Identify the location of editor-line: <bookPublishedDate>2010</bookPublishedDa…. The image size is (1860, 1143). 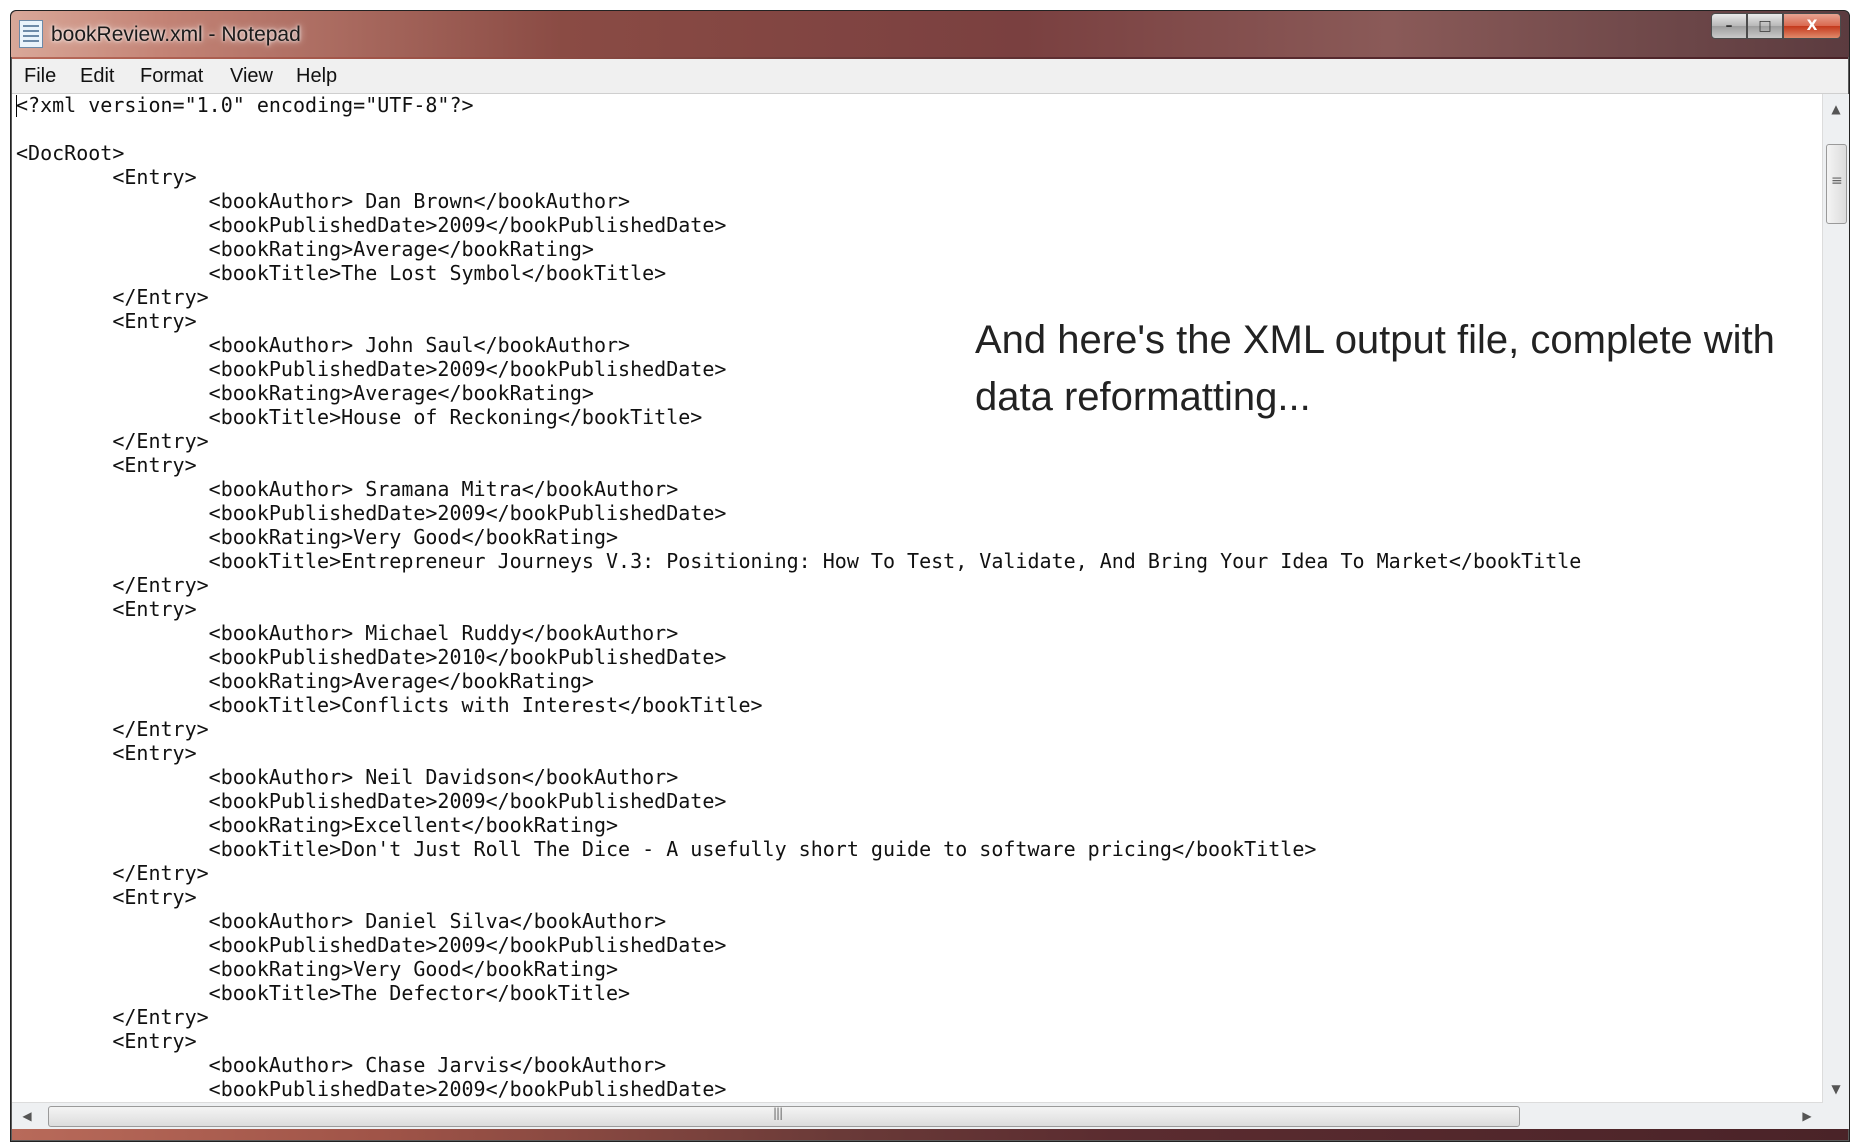
(371, 657).